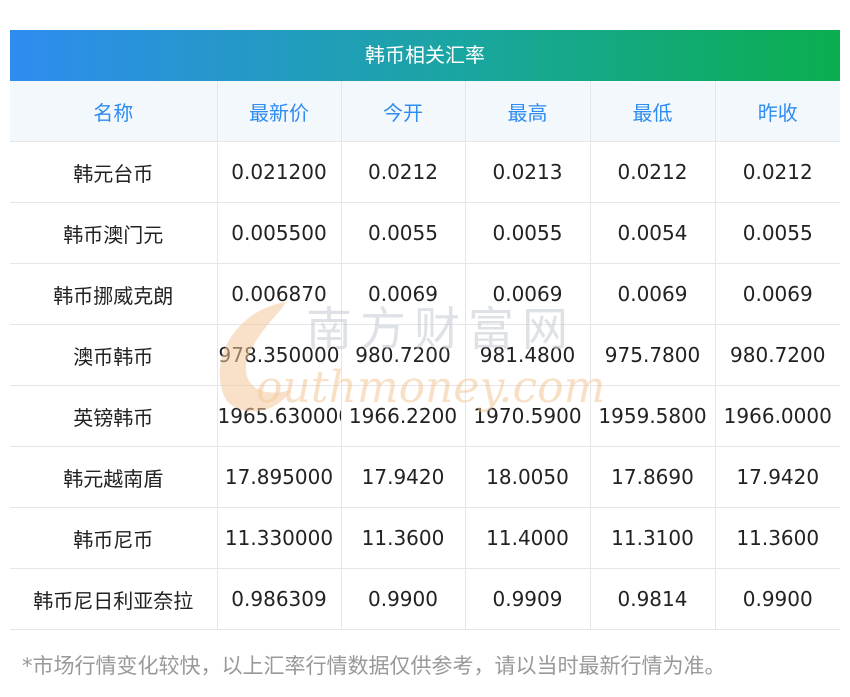 The height and width of the screenshot is (697, 850). I want to click on cell-low: 17.8690, so click(653, 477).